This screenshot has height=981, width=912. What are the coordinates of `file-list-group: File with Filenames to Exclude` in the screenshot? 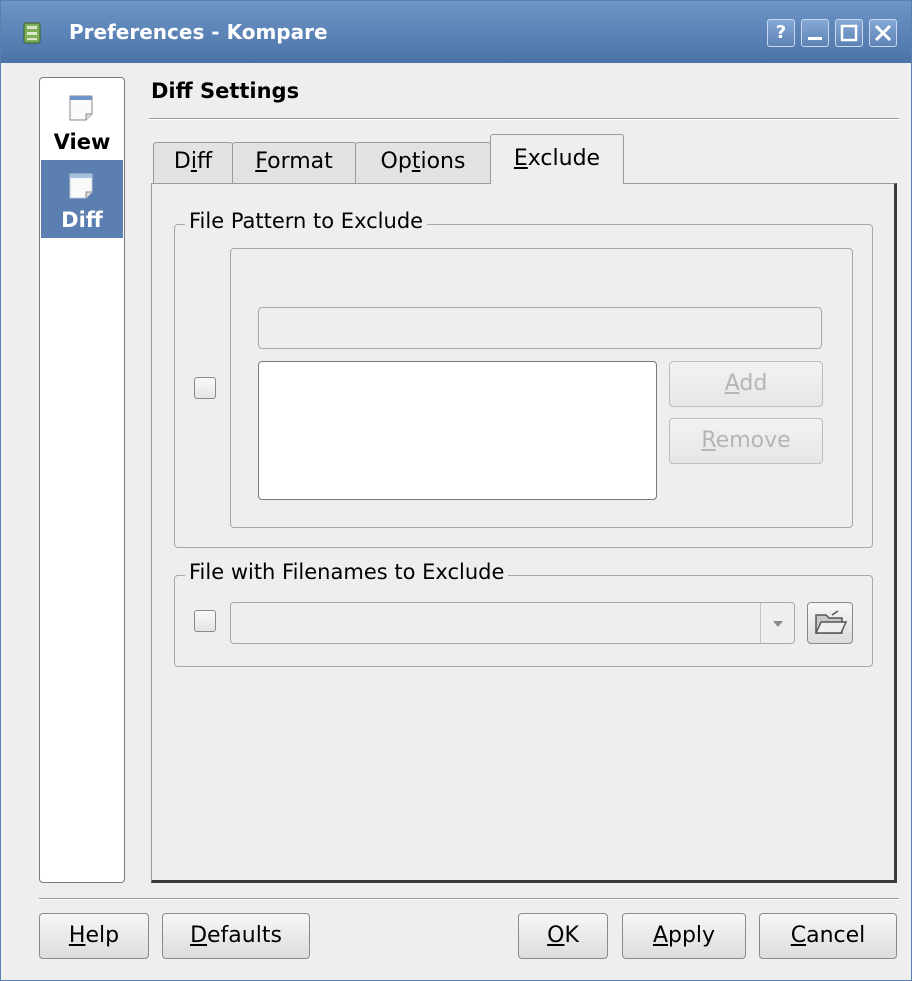 It's located at (523, 613).